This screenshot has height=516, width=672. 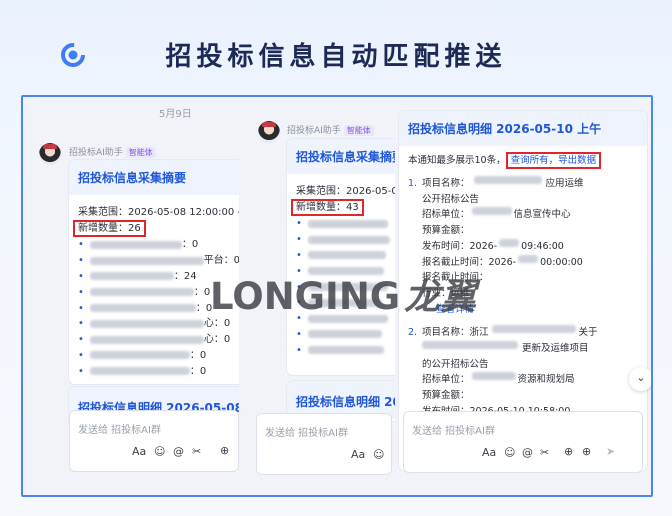 I want to click on collect-range: 采集范围：2026-05-08 12:00:00 - 24, so click(x=158, y=212).